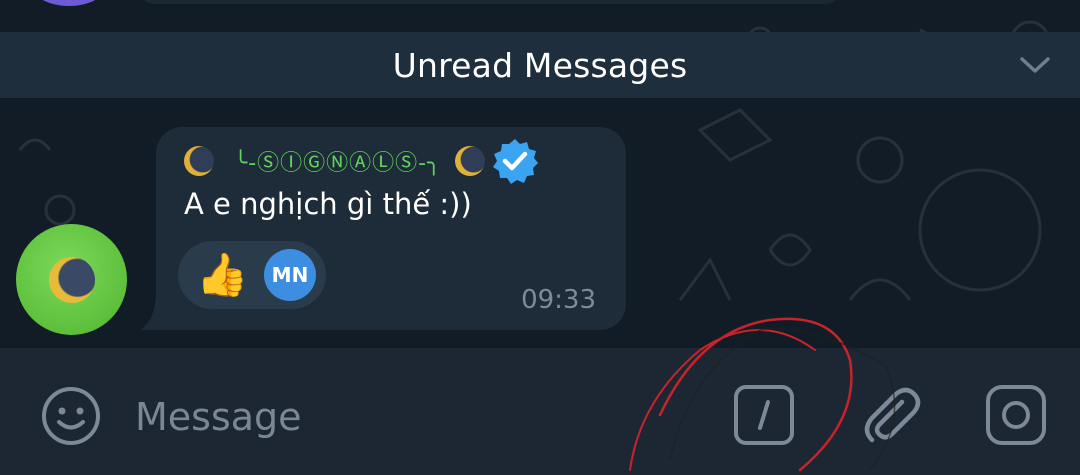 This screenshot has width=1080, height=475. Describe the element at coordinates (252, 275) in the screenshot. I see `reaction-chip: 👍 MN` at that location.